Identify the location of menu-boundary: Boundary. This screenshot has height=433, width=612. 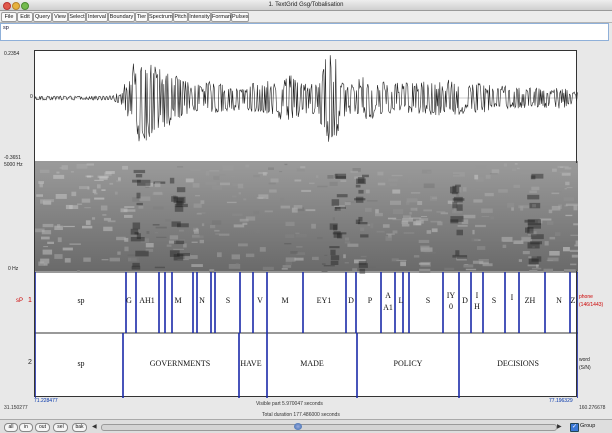
(121, 17).